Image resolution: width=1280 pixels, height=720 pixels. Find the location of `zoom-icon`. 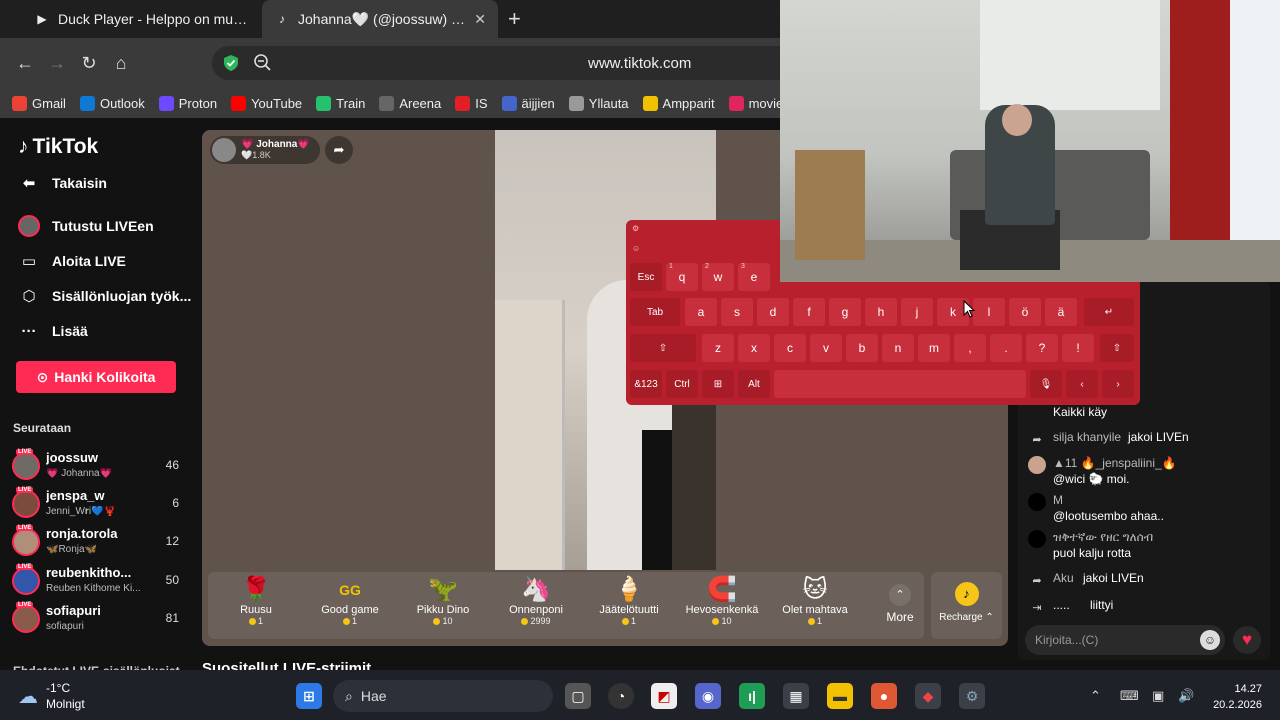

zoom-icon is located at coordinates (263, 63).